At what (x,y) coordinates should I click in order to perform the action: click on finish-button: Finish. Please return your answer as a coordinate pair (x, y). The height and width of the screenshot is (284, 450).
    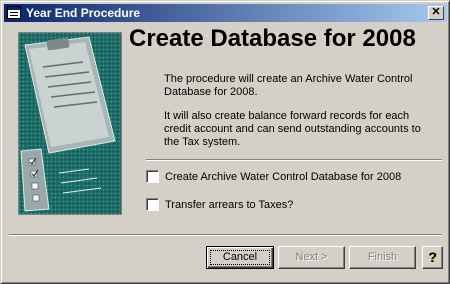
    Looking at the image, I should click on (382, 257).